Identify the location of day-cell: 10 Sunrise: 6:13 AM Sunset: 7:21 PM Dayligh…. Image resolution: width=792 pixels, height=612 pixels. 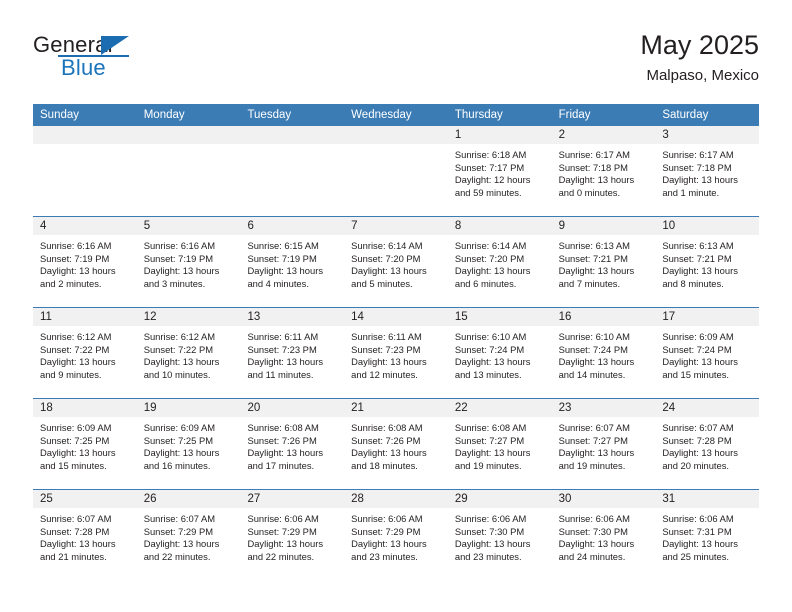
(707, 262).